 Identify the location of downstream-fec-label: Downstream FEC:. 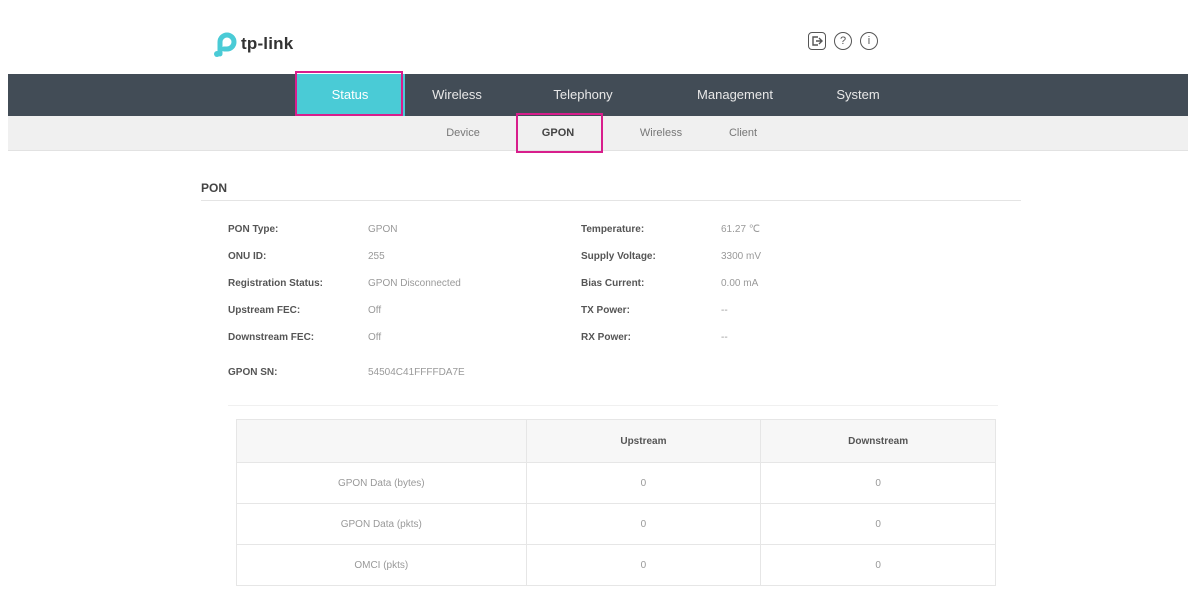
(271, 337).